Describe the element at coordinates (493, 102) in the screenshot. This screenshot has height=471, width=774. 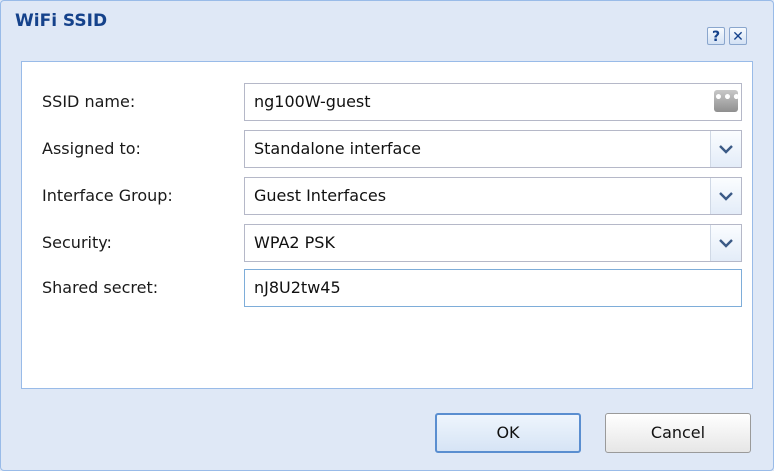
I see `ssid-name-input: ng100W-guest •••` at that location.